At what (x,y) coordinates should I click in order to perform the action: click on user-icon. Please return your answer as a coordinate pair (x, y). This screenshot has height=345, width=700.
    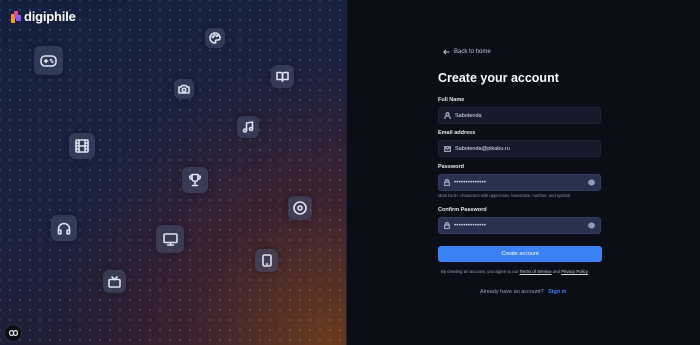
    Looking at the image, I should click on (447, 115).